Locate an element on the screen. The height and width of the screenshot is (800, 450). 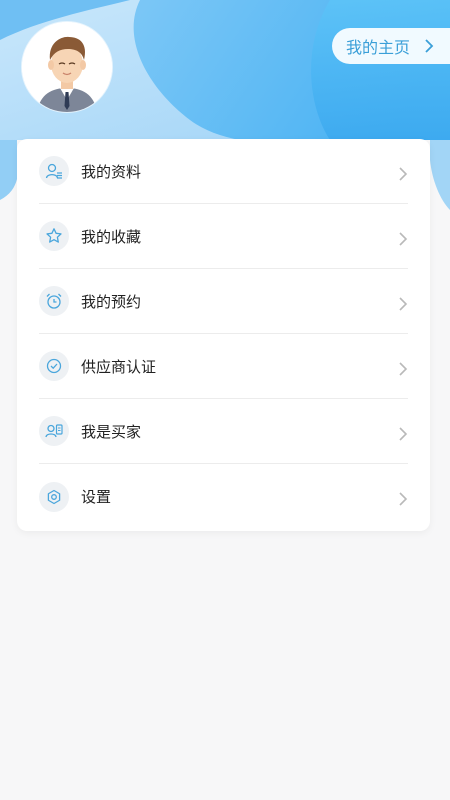
menu-item-my-favorites: 我的收藏 is located at coordinates (223, 236).